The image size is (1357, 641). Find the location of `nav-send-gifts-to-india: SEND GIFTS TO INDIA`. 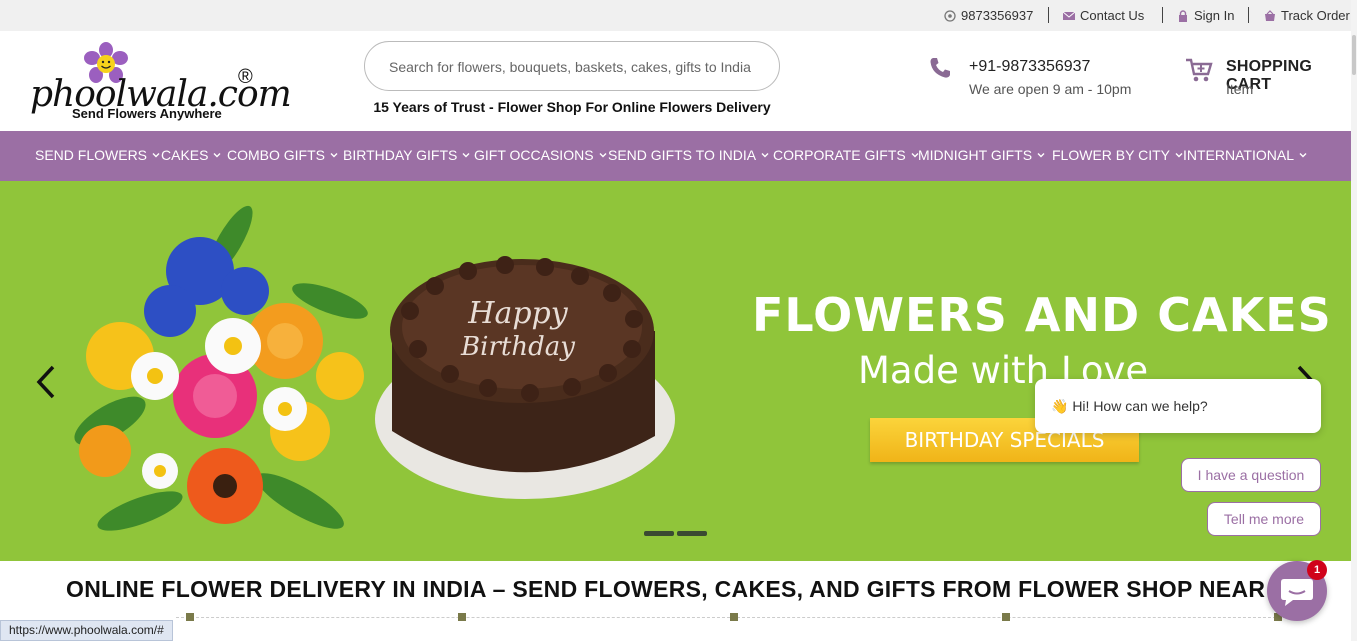

nav-send-gifts-to-india: SEND GIFTS TO INDIA is located at coordinates (688, 155).